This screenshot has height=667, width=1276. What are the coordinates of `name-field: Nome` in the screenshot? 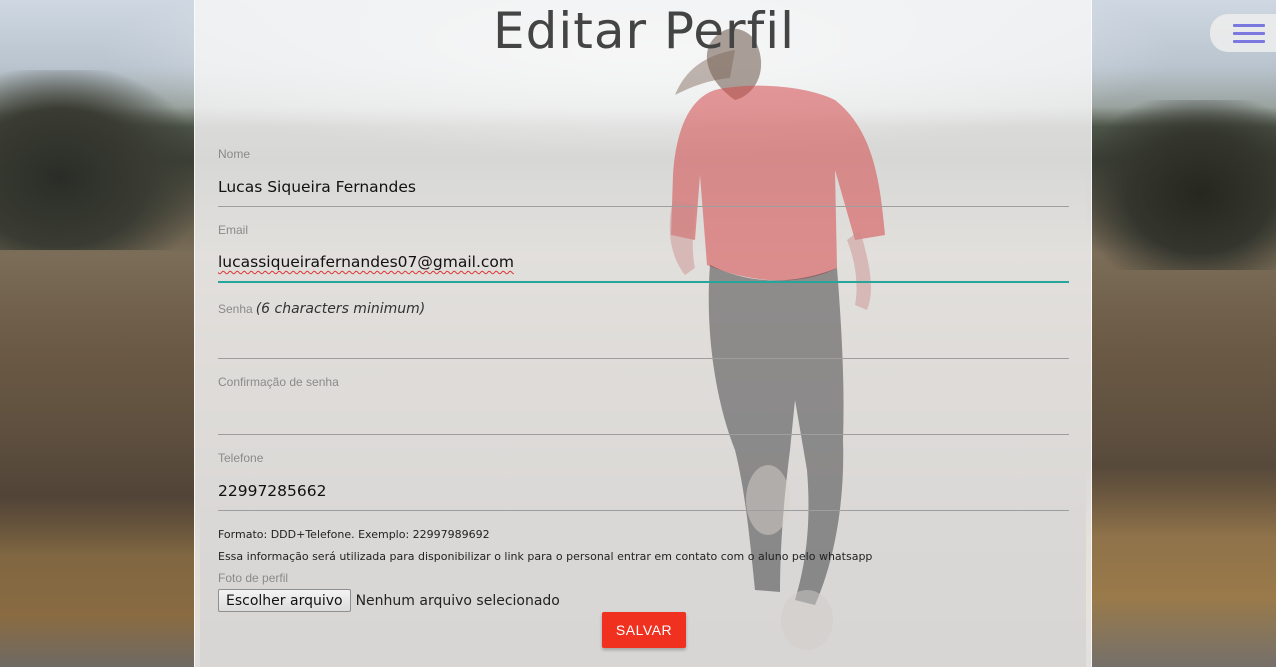 It's located at (643, 177).